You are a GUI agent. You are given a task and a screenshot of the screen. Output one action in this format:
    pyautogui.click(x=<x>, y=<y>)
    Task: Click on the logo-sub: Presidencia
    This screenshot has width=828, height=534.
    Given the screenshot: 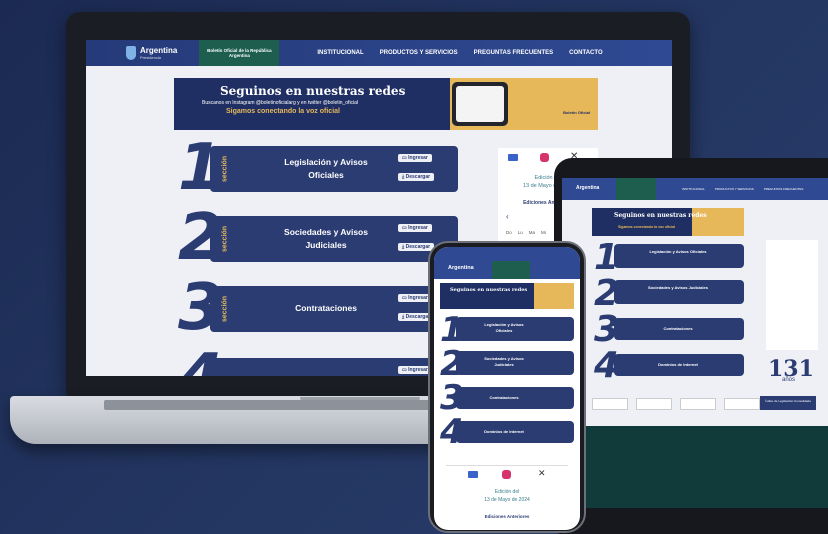 What is the action you would take?
    pyautogui.click(x=150, y=57)
    